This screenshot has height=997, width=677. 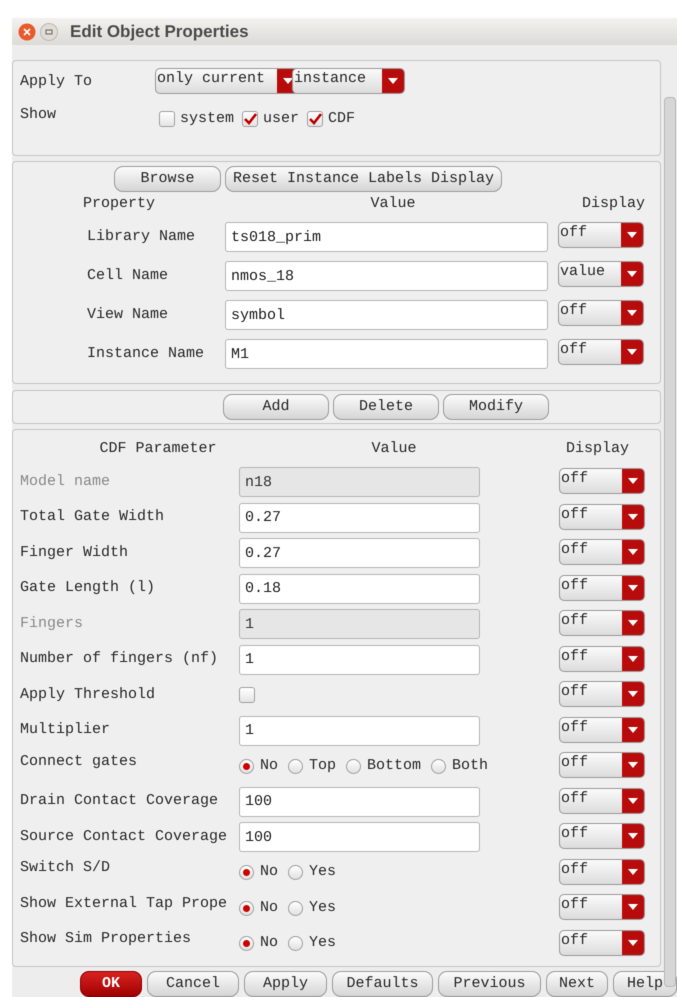 I want to click on minimize-icon, so click(x=49, y=31).